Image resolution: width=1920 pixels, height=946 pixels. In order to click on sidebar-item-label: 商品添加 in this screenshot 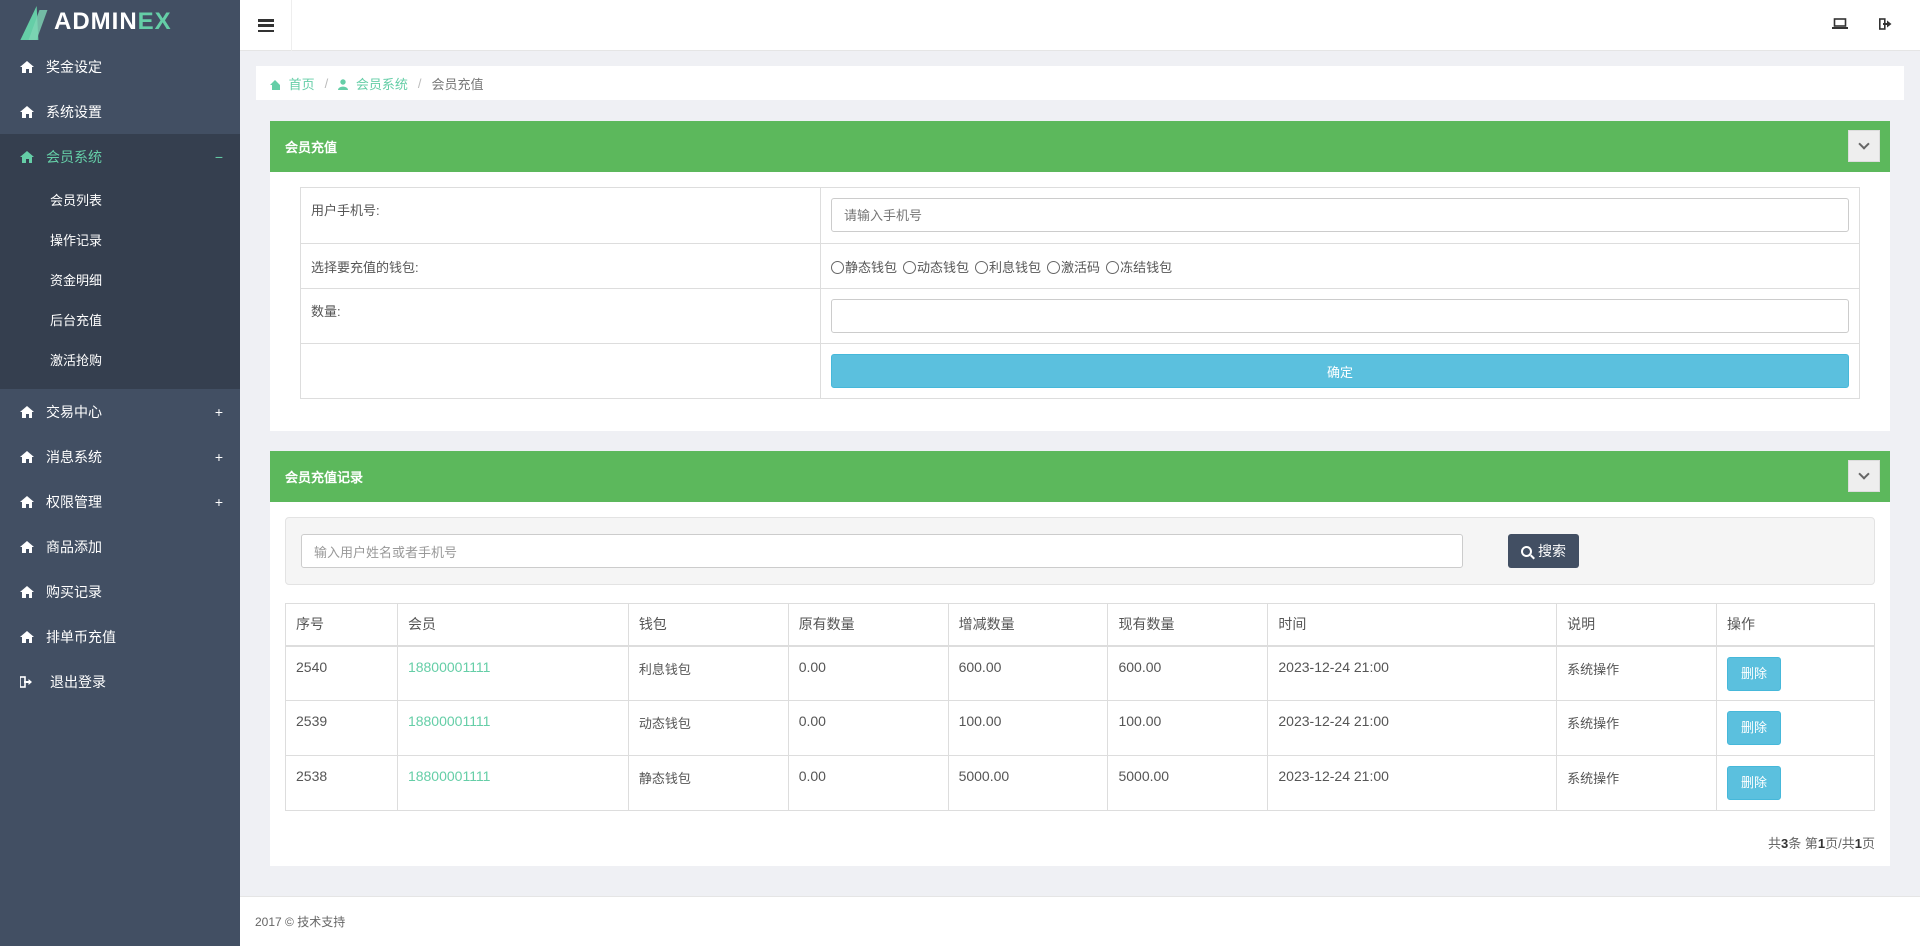, I will do `click(74, 546)`.